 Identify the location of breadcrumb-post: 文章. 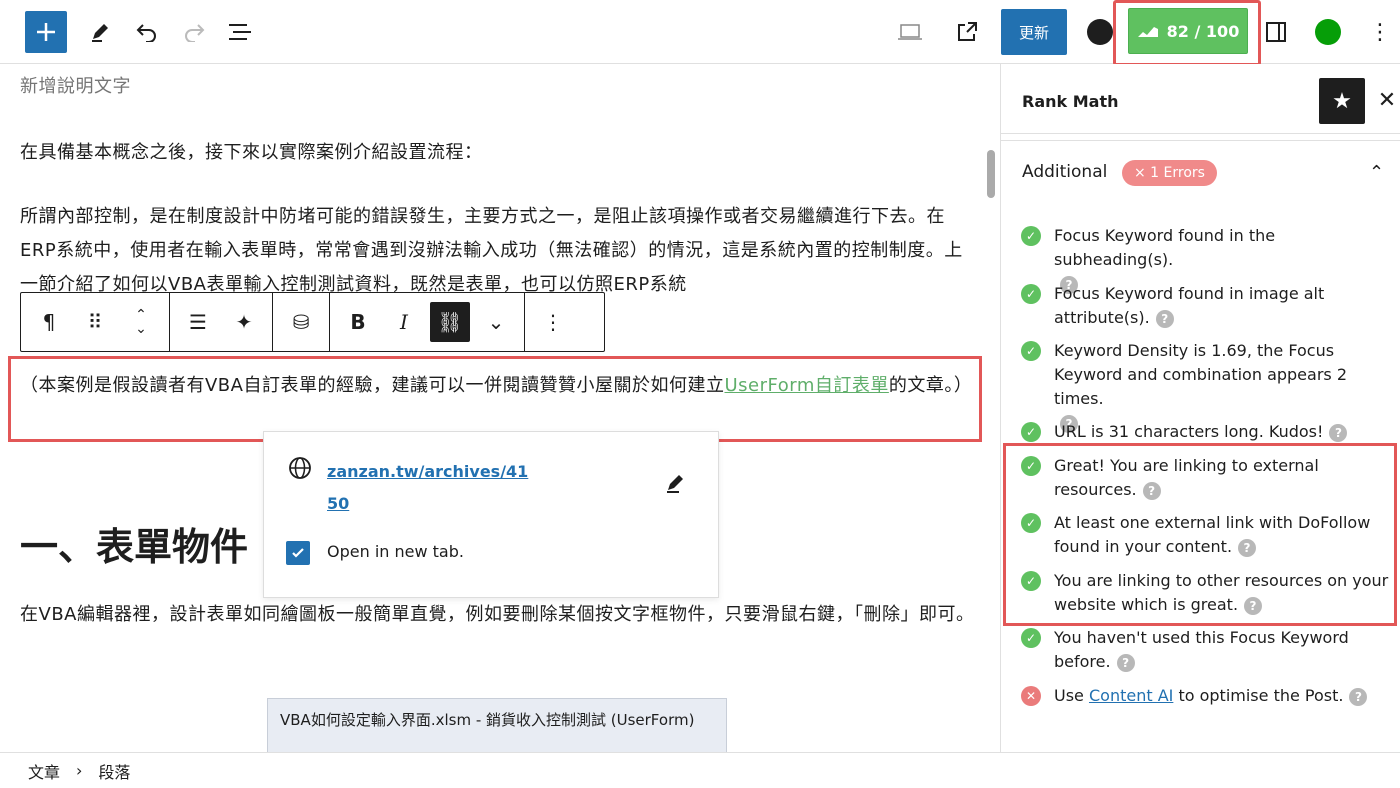
(44, 771).